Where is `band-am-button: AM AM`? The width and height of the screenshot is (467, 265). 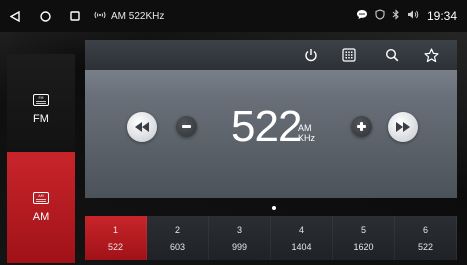
band-am-button: AM AM is located at coordinates (41, 207).